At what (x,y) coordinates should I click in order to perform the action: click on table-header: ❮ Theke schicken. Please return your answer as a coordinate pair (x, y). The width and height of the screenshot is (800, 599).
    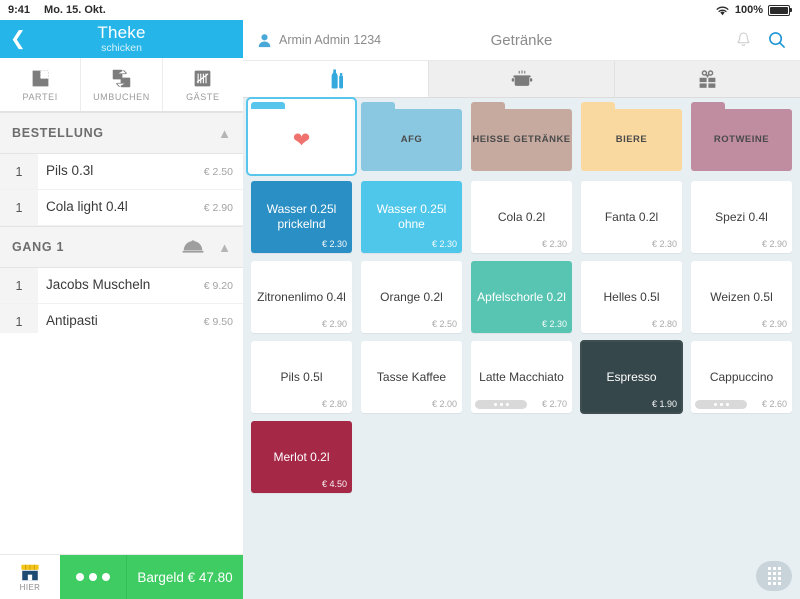
    Looking at the image, I should click on (121, 39).